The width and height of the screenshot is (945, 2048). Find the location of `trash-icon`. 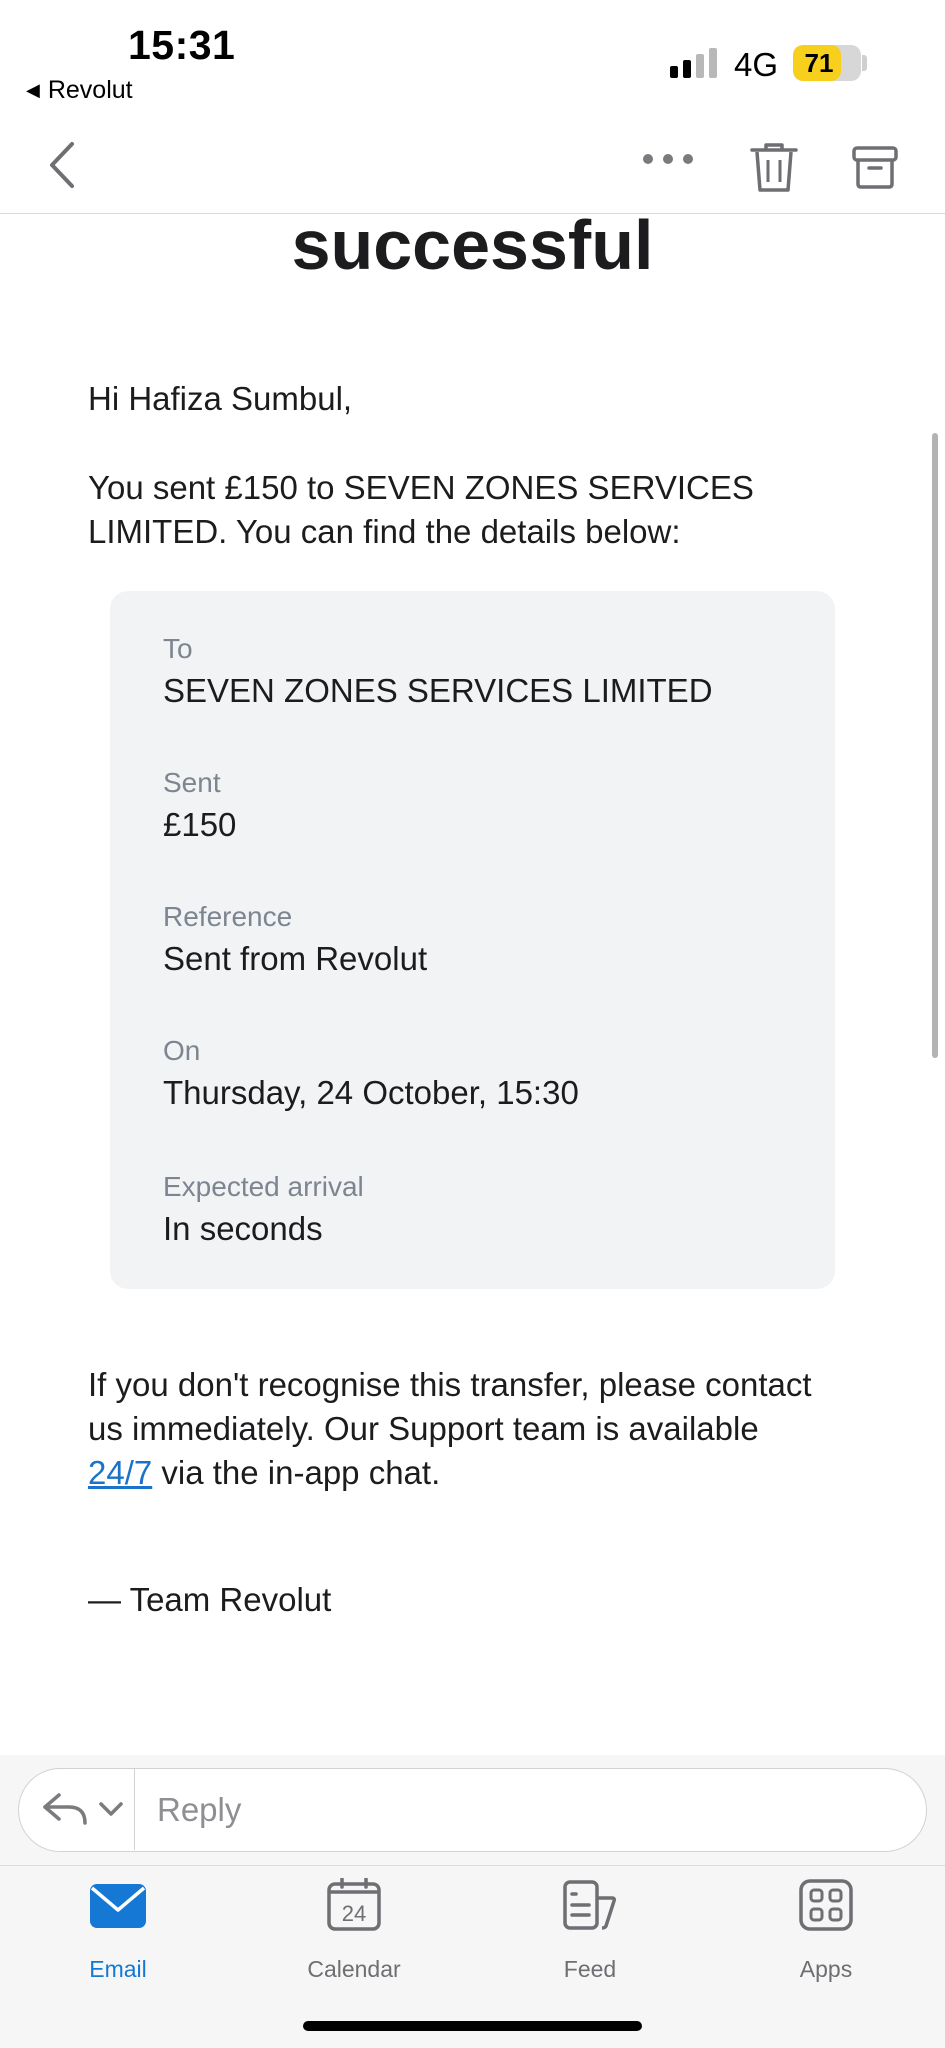

trash-icon is located at coordinates (774, 167).